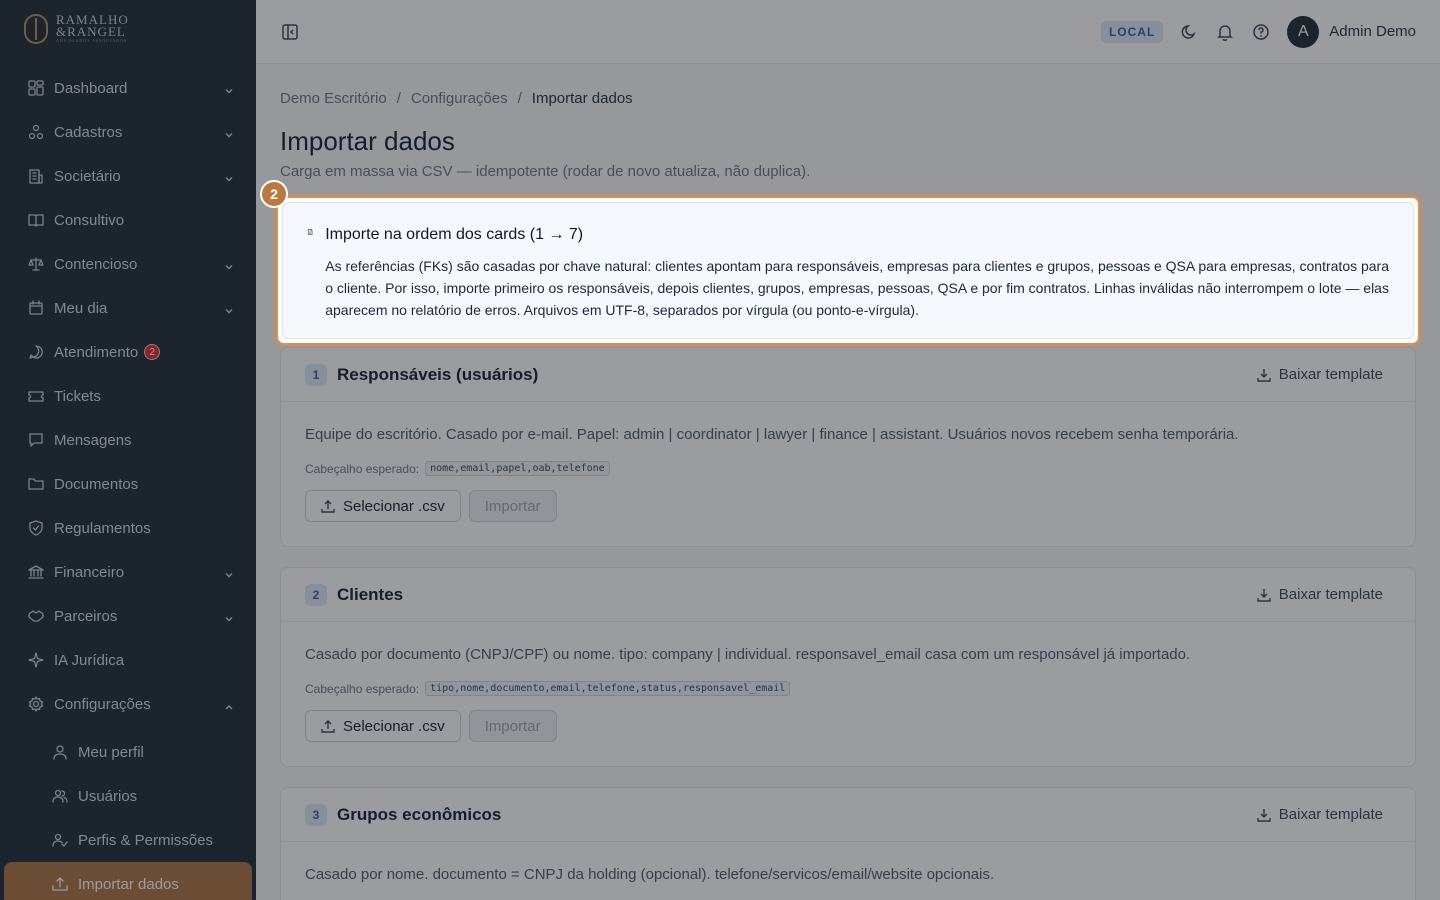 Image resolution: width=1440 pixels, height=900 pixels. I want to click on tour-step-badge: 2, so click(274, 194).